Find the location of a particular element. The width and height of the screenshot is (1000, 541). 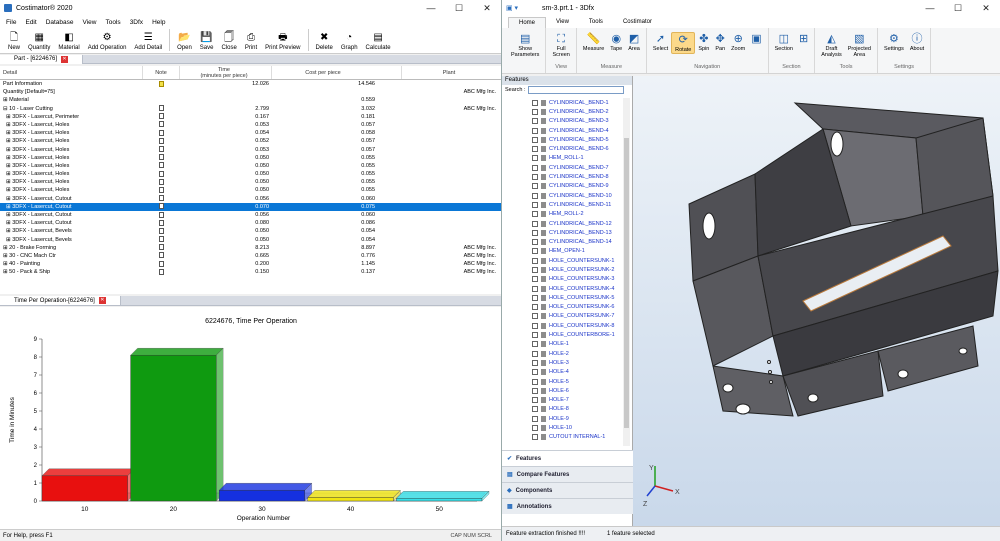

feature-item: CYLINDRICAL_BEND-1 is located at coordinates (563, 102).